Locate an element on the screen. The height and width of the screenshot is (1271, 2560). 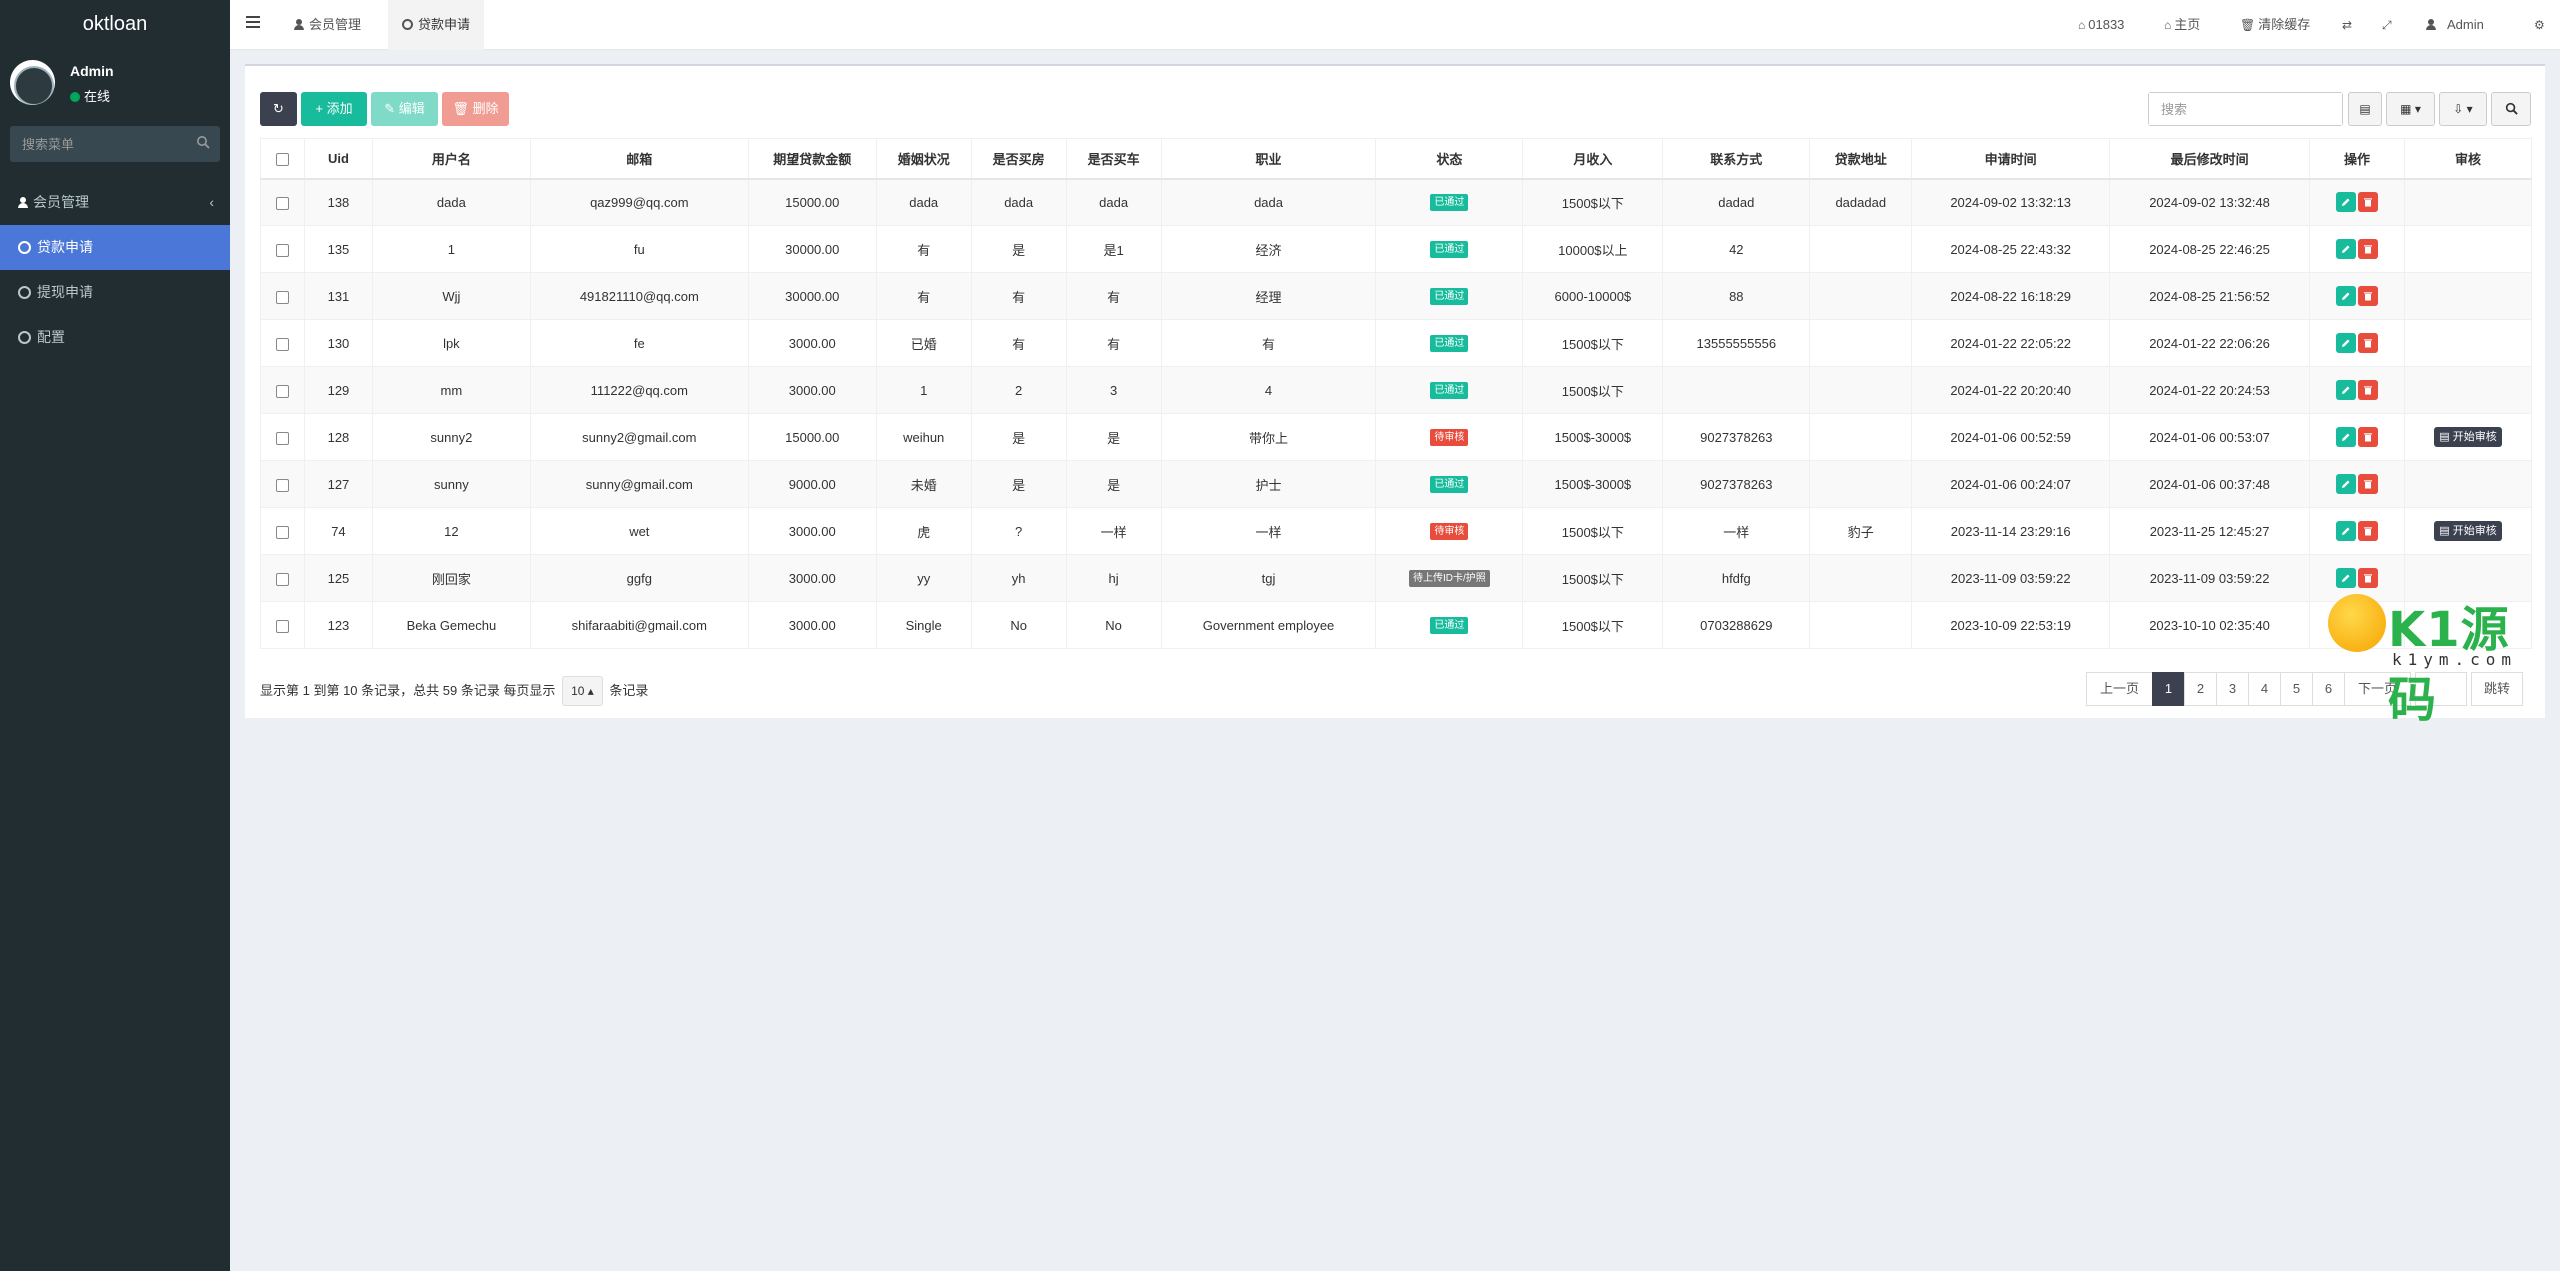
sidebar-item-config: 配置 is located at coordinates (115, 337).